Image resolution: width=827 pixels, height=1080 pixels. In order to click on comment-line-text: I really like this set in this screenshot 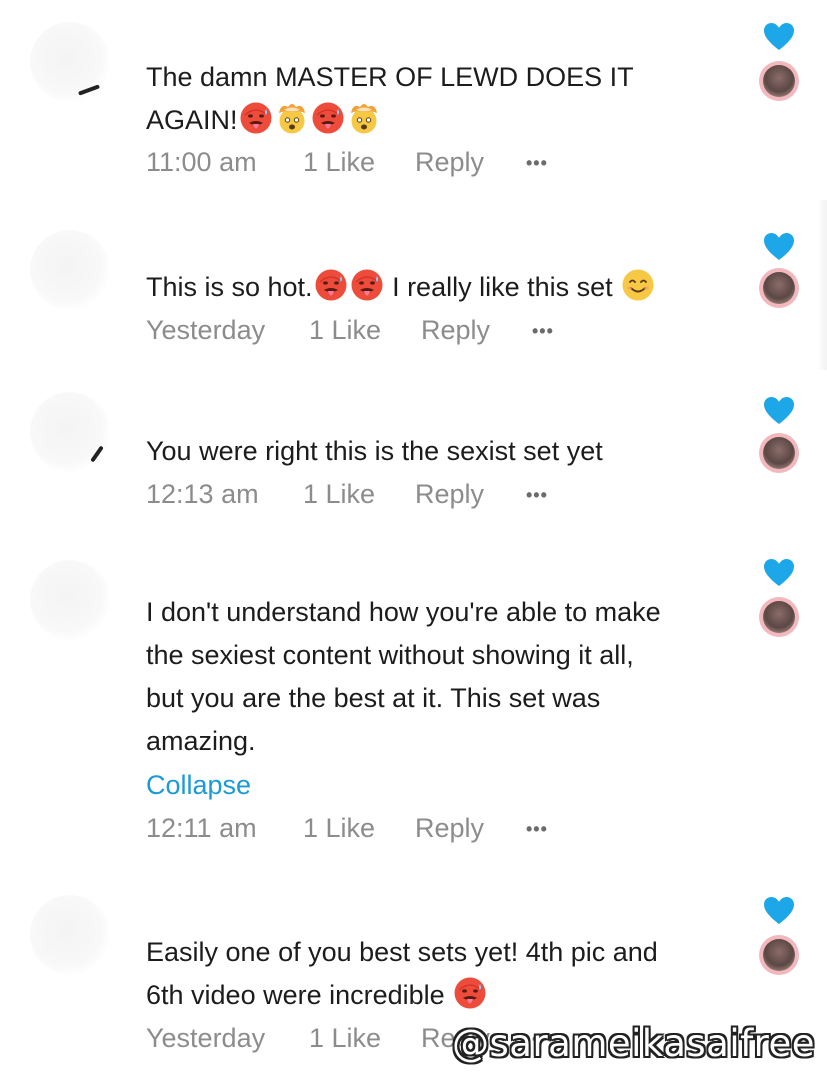, I will do `click(502, 287)`.